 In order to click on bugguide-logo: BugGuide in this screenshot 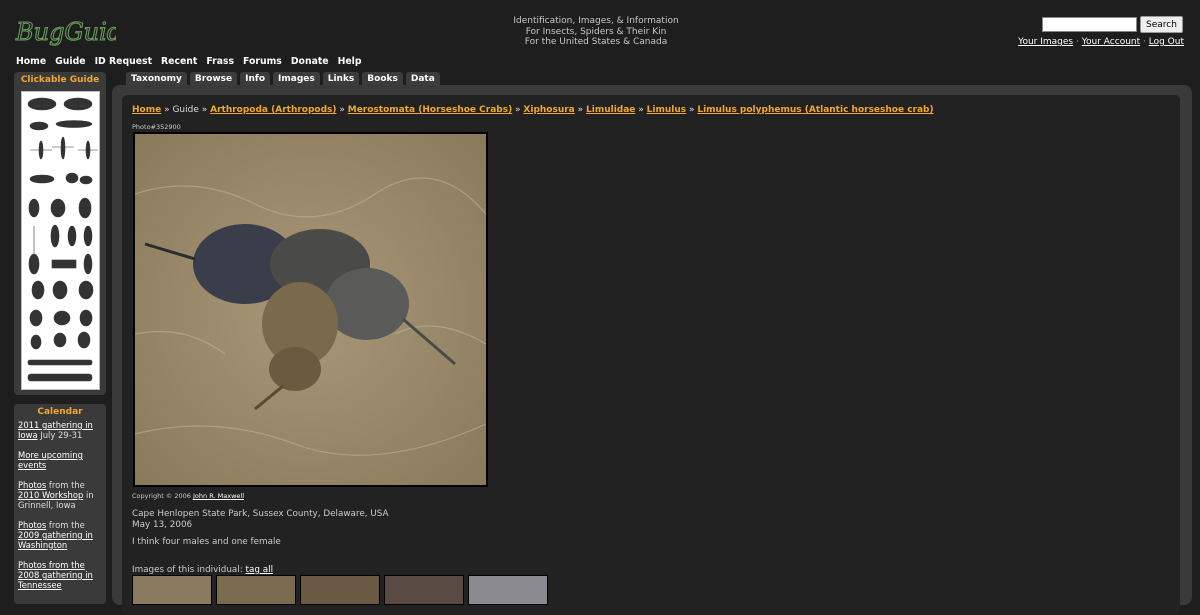, I will do `click(65, 32)`.